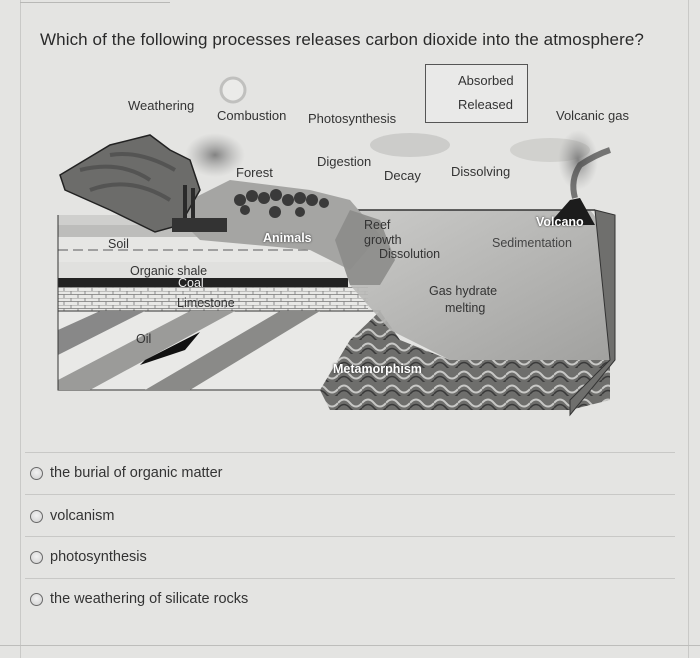 This screenshot has height=658, width=700. What do you see at coordinates (95, 2) in the screenshot?
I see `top-divider` at bounding box center [95, 2].